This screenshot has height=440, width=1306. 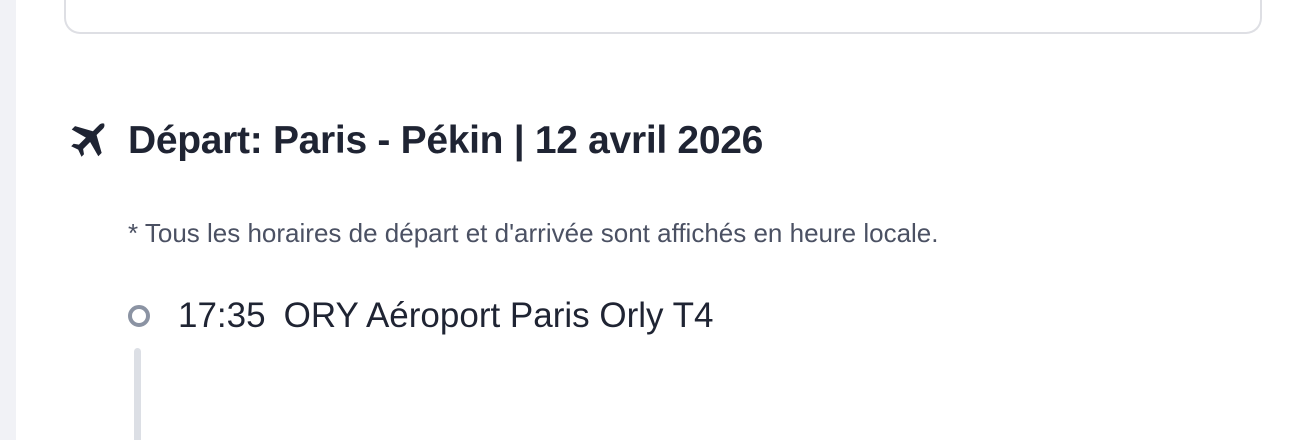 What do you see at coordinates (663, 17) in the screenshot?
I see `previous-card` at bounding box center [663, 17].